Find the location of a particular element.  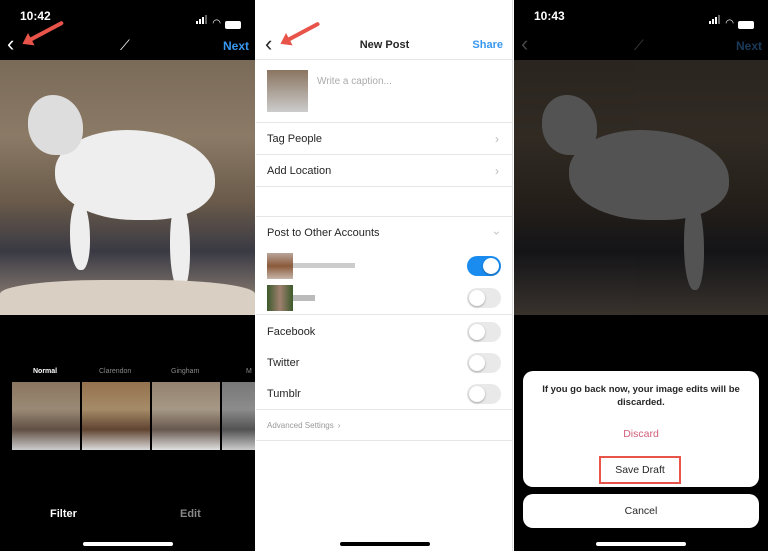

facebook-label: Facebook is located at coordinates (291, 331).